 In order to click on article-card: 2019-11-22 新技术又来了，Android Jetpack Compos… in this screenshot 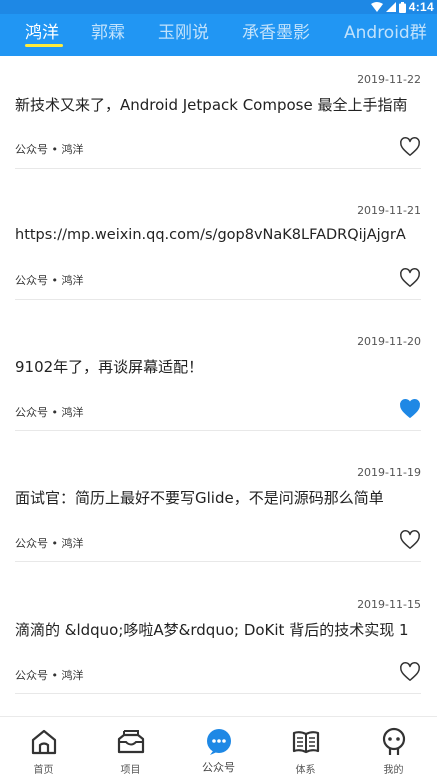, I will do `click(218, 112)`.